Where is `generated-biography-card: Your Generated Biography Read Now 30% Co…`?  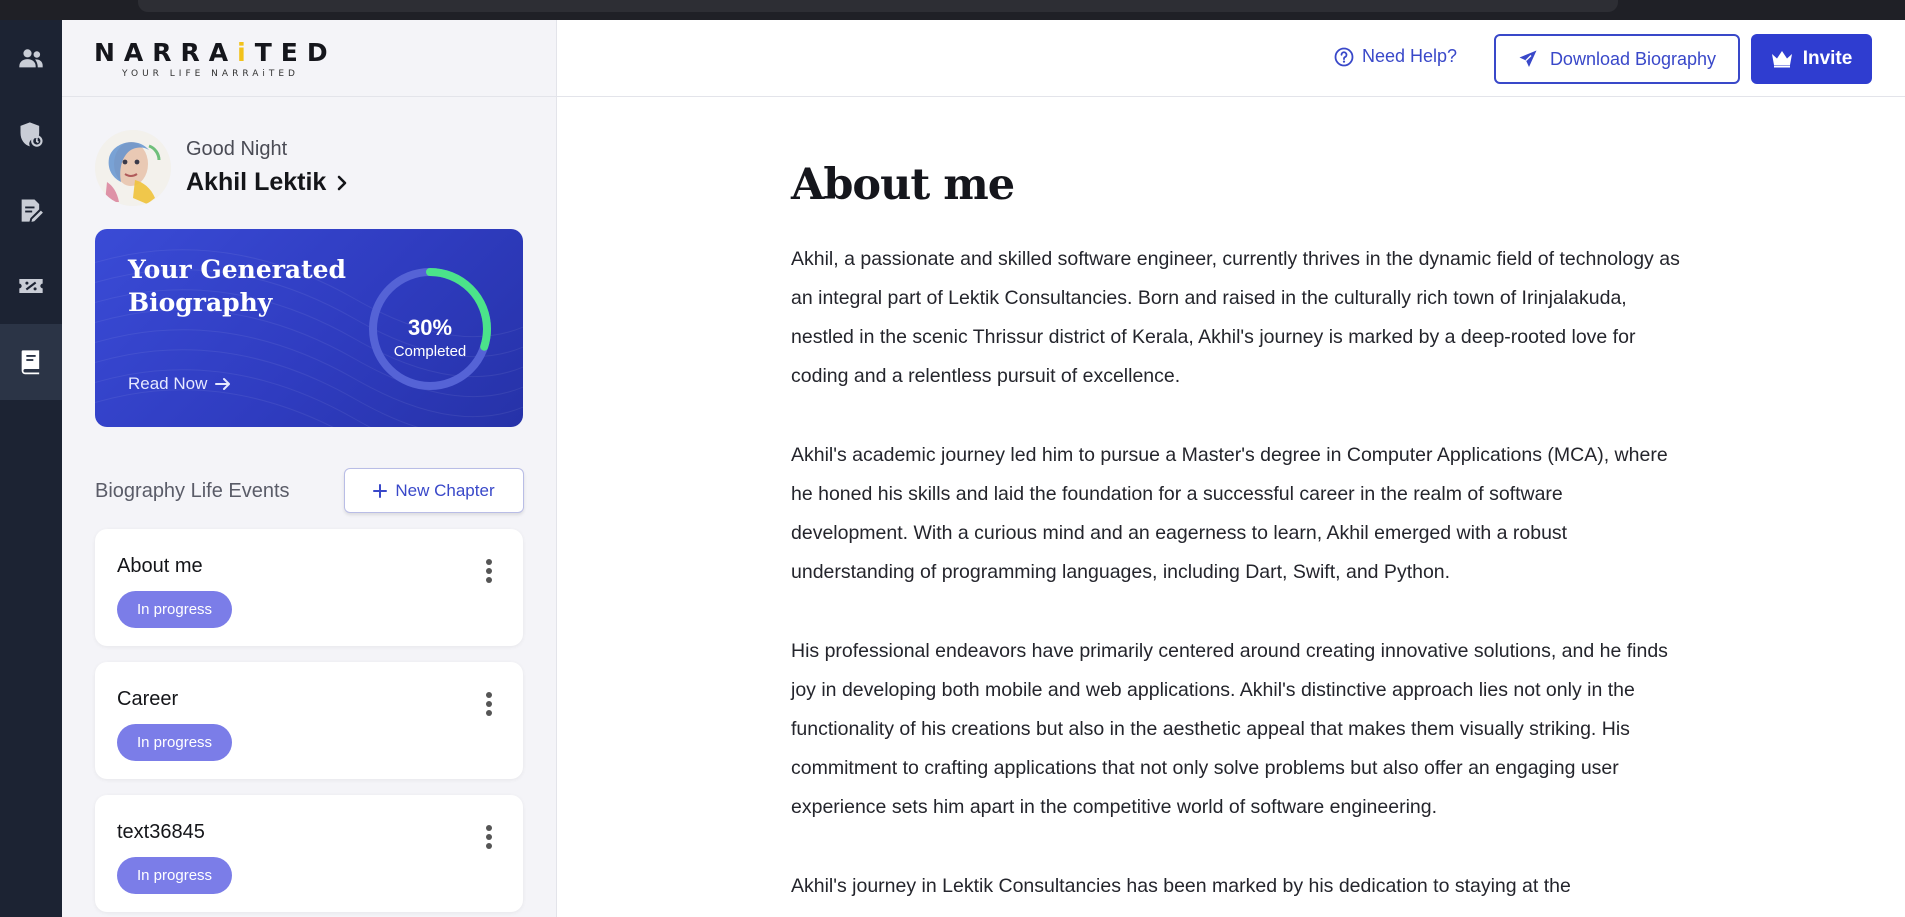 generated-biography-card: Your Generated Biography Read Now 30% Co… is located at coordinates (309, 328).